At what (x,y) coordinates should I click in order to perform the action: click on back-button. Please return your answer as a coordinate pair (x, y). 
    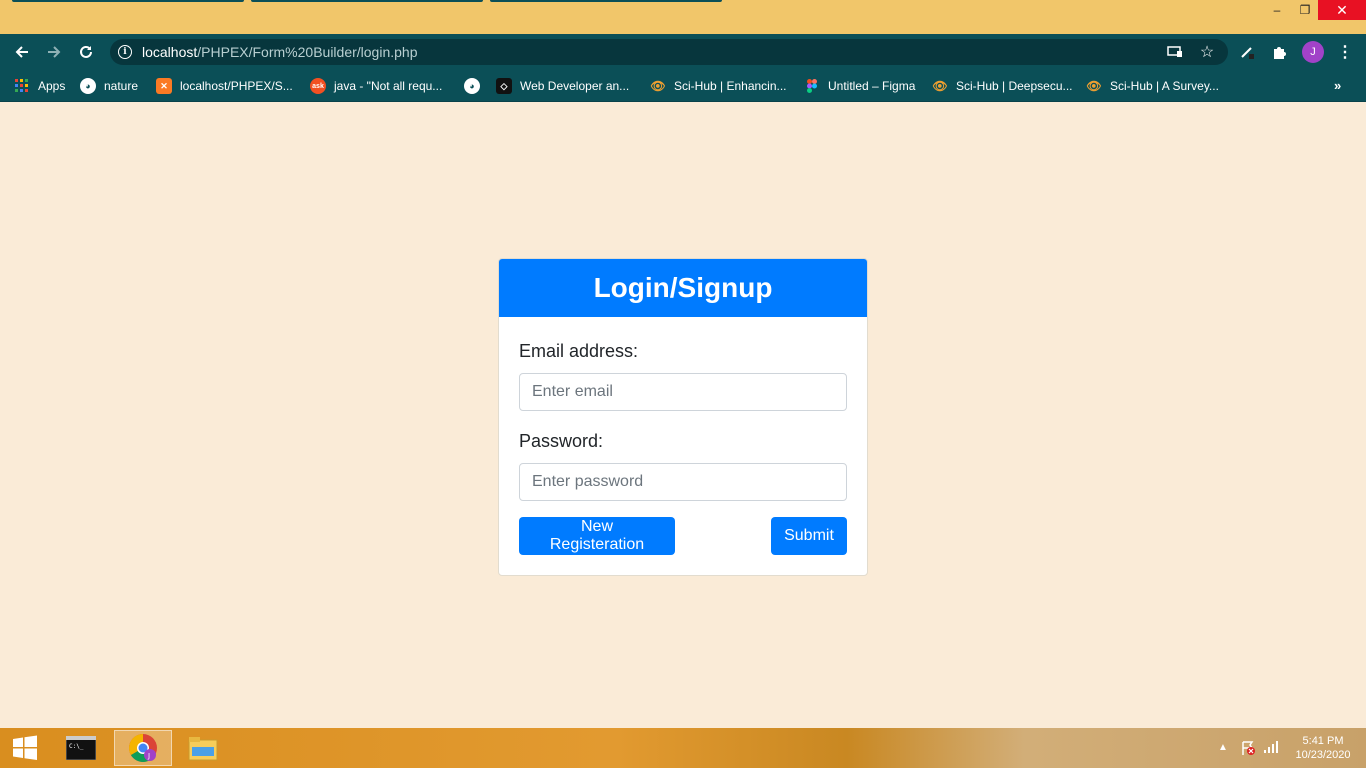
    Looking at the image, I should click on (22, 52).